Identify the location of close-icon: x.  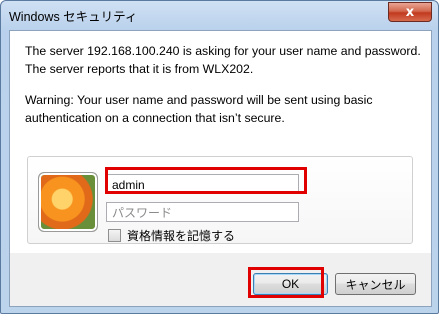
(410, 12).